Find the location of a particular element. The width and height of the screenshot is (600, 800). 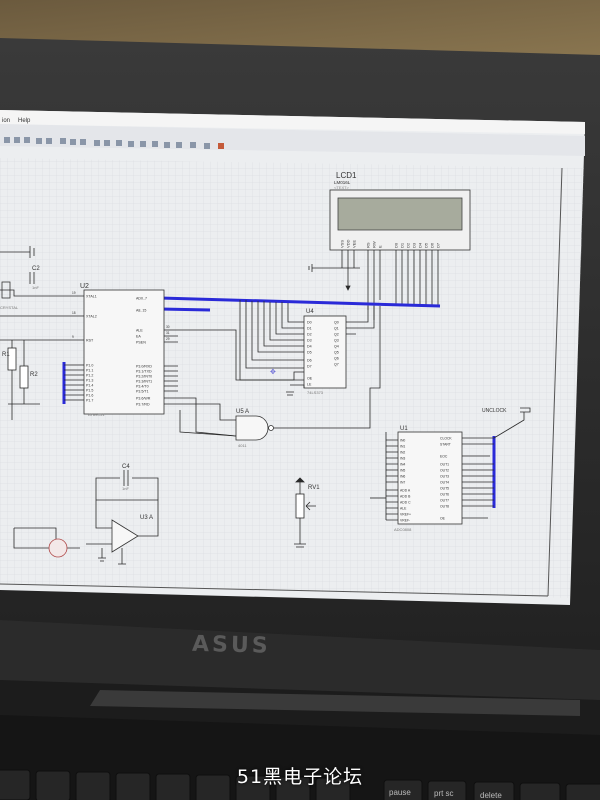

r2-ref: R2 is located at coordinates (34, 375).